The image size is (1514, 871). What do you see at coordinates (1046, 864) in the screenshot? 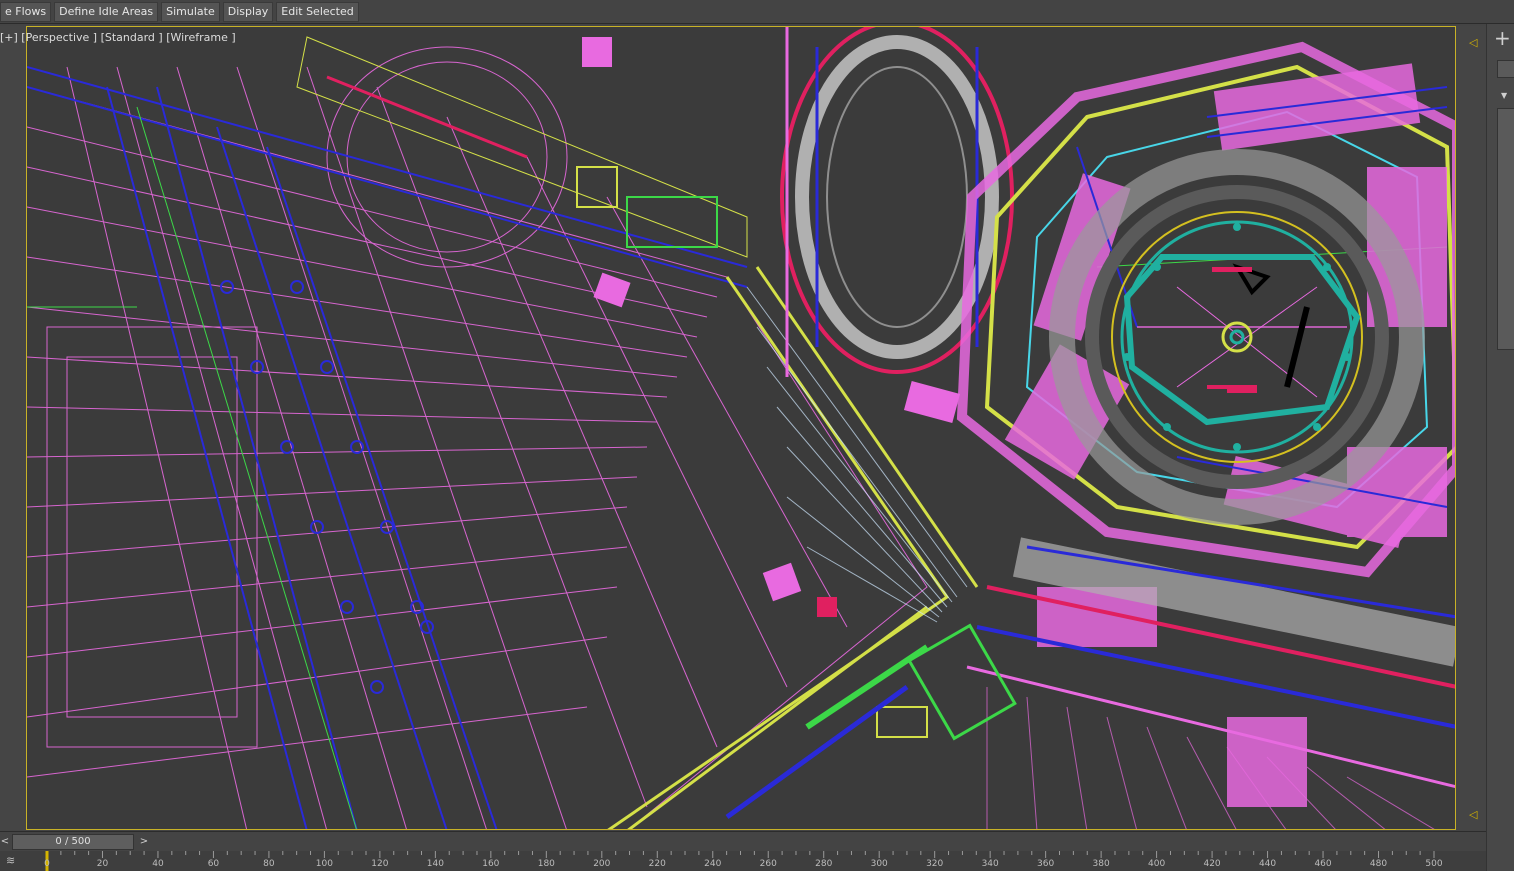
I see `ruler-tick-label: 360` at bounding box center [1046, 864].